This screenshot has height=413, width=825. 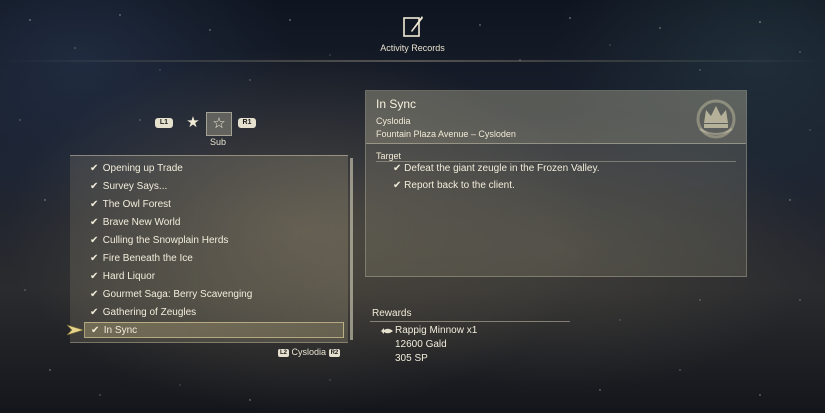 I want to click on l1-button-hint: L1, so click(x=164, y=123).